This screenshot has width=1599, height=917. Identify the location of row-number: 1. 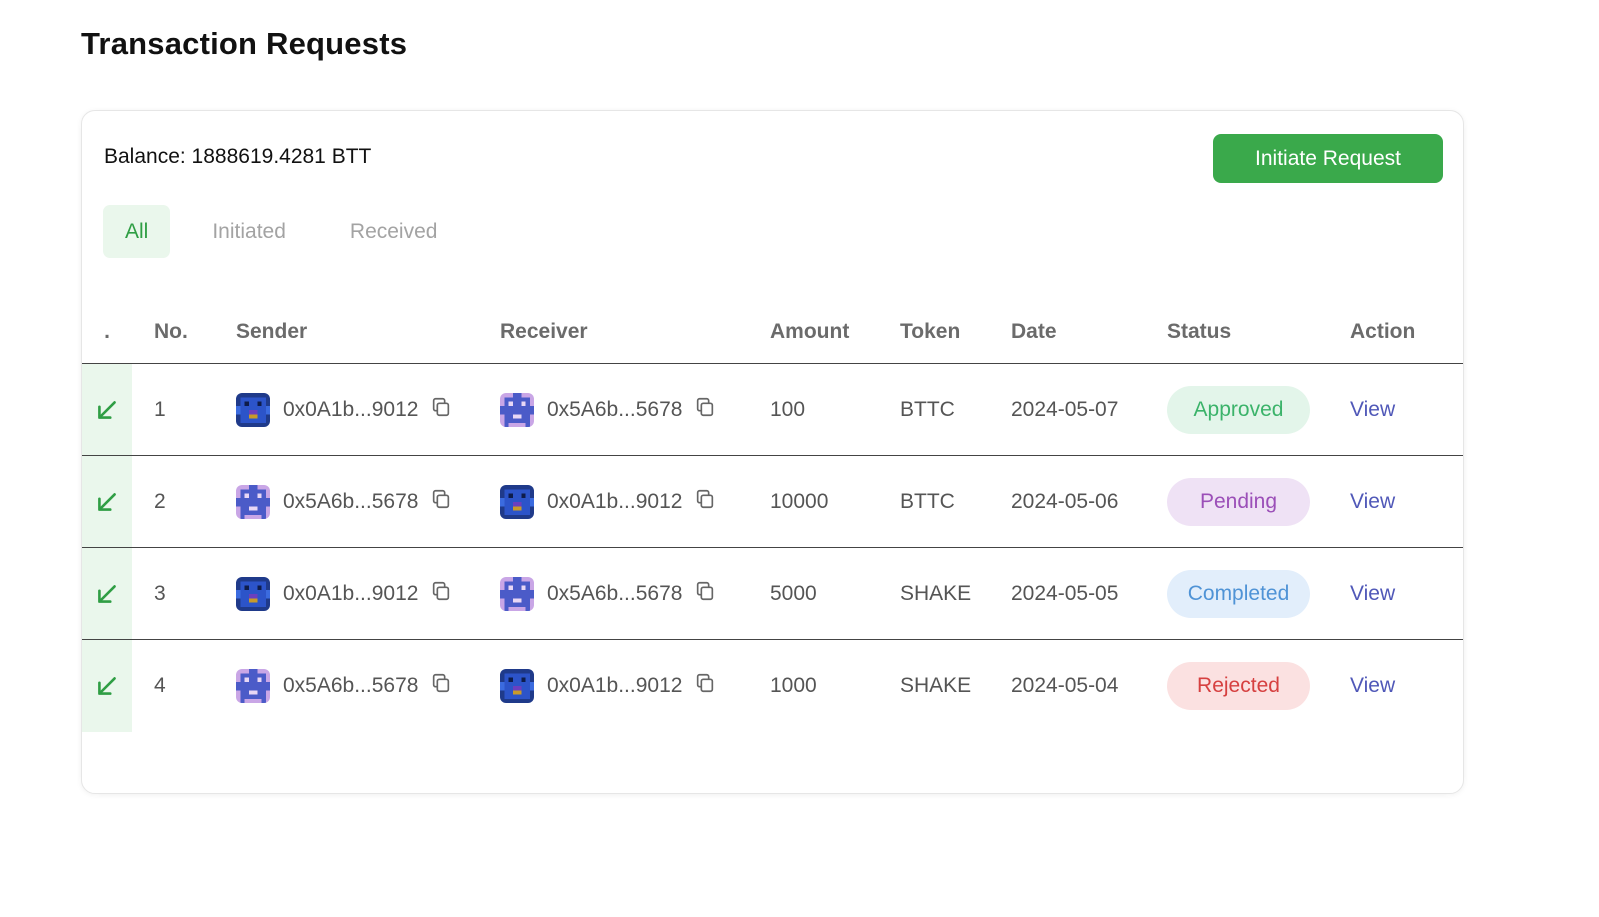
(160, 409).